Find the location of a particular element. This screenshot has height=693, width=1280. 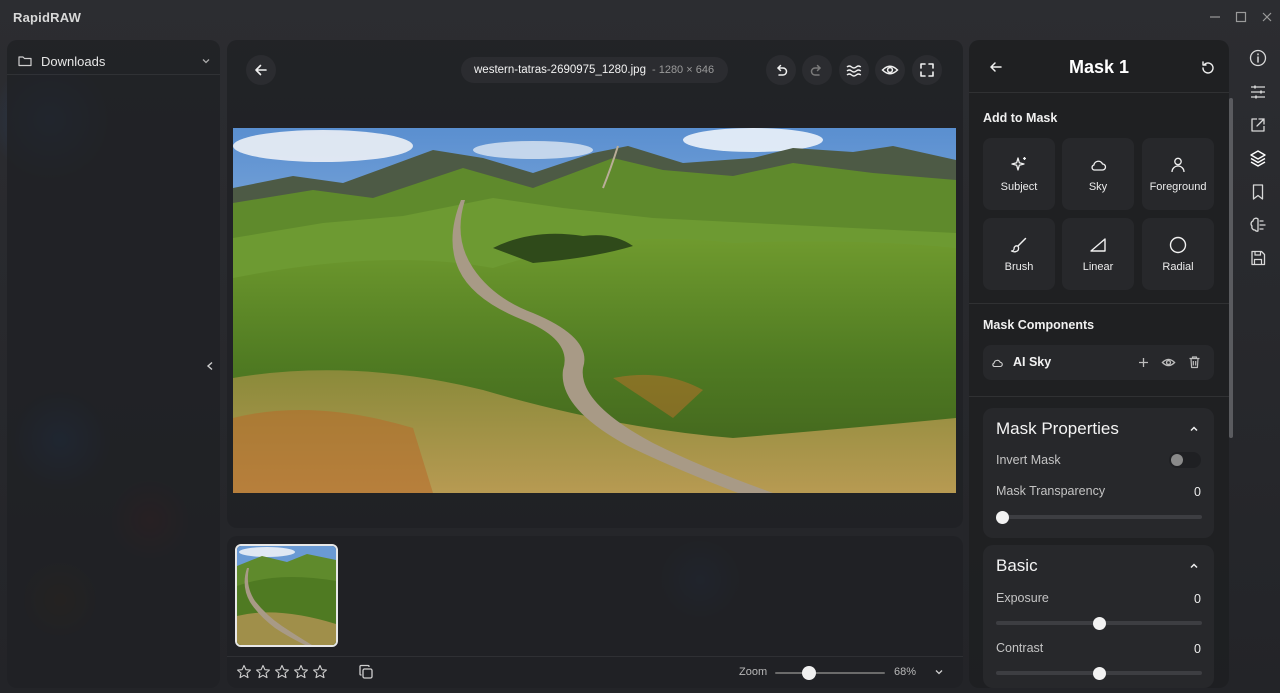

eye-icon is located at coordinates (1168, 362).